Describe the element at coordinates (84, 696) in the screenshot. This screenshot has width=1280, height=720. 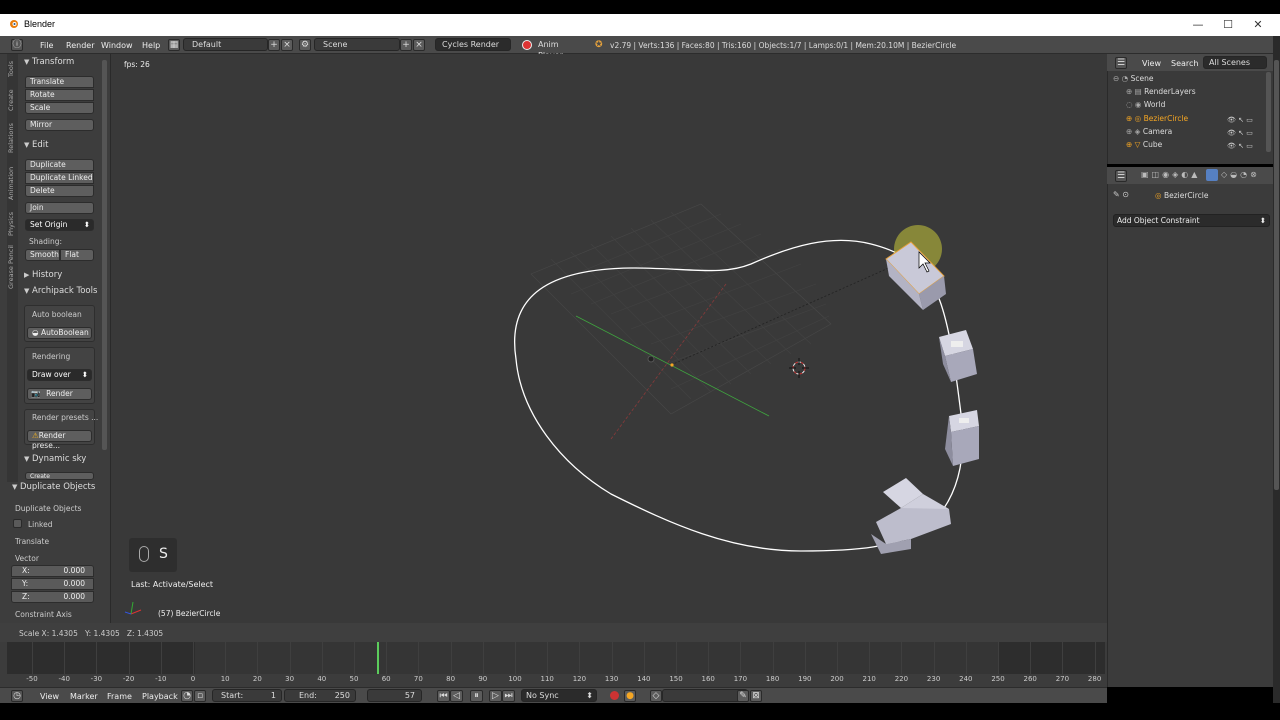
I see `timeline-menu-marker: Marker` at that location.